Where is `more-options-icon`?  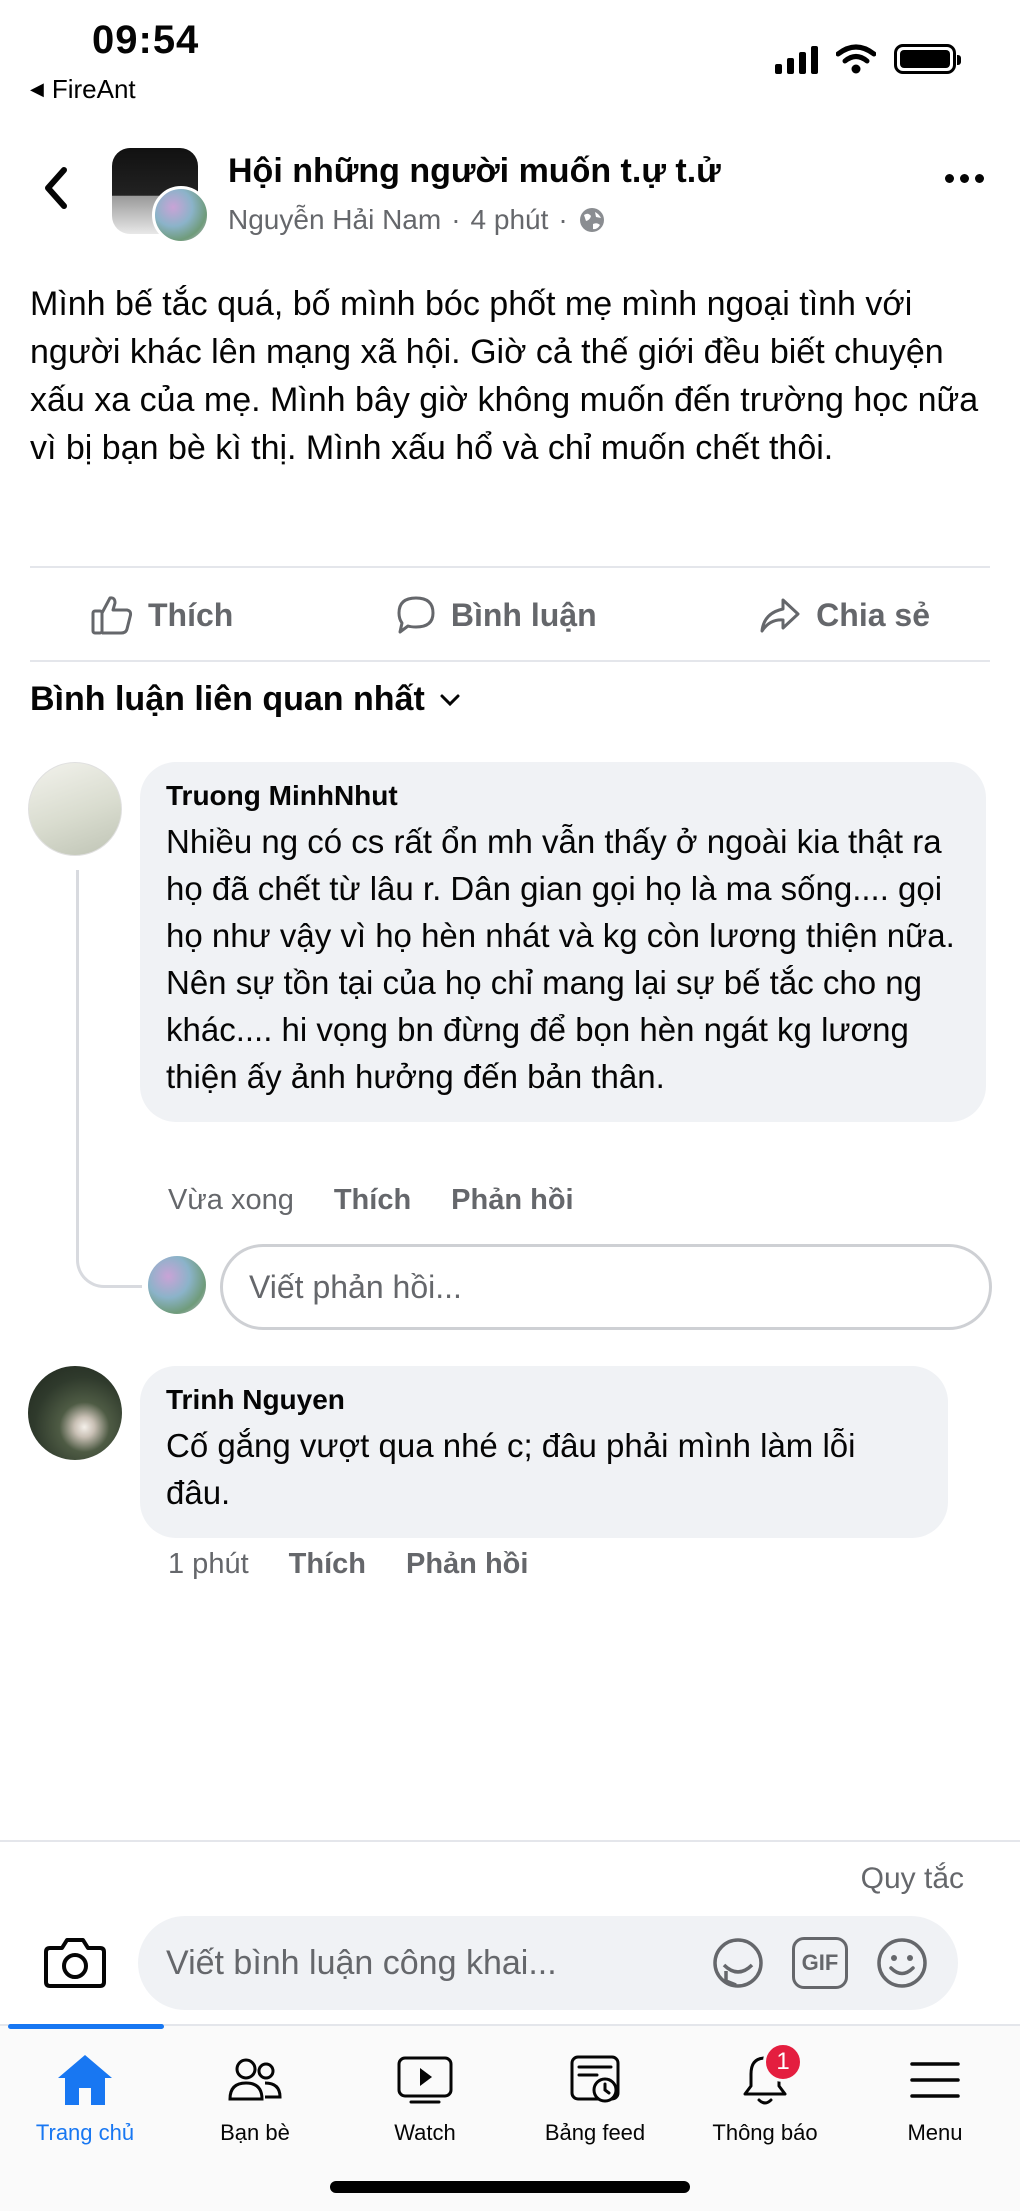 more-options-icon is located at coordinates (964, 178).